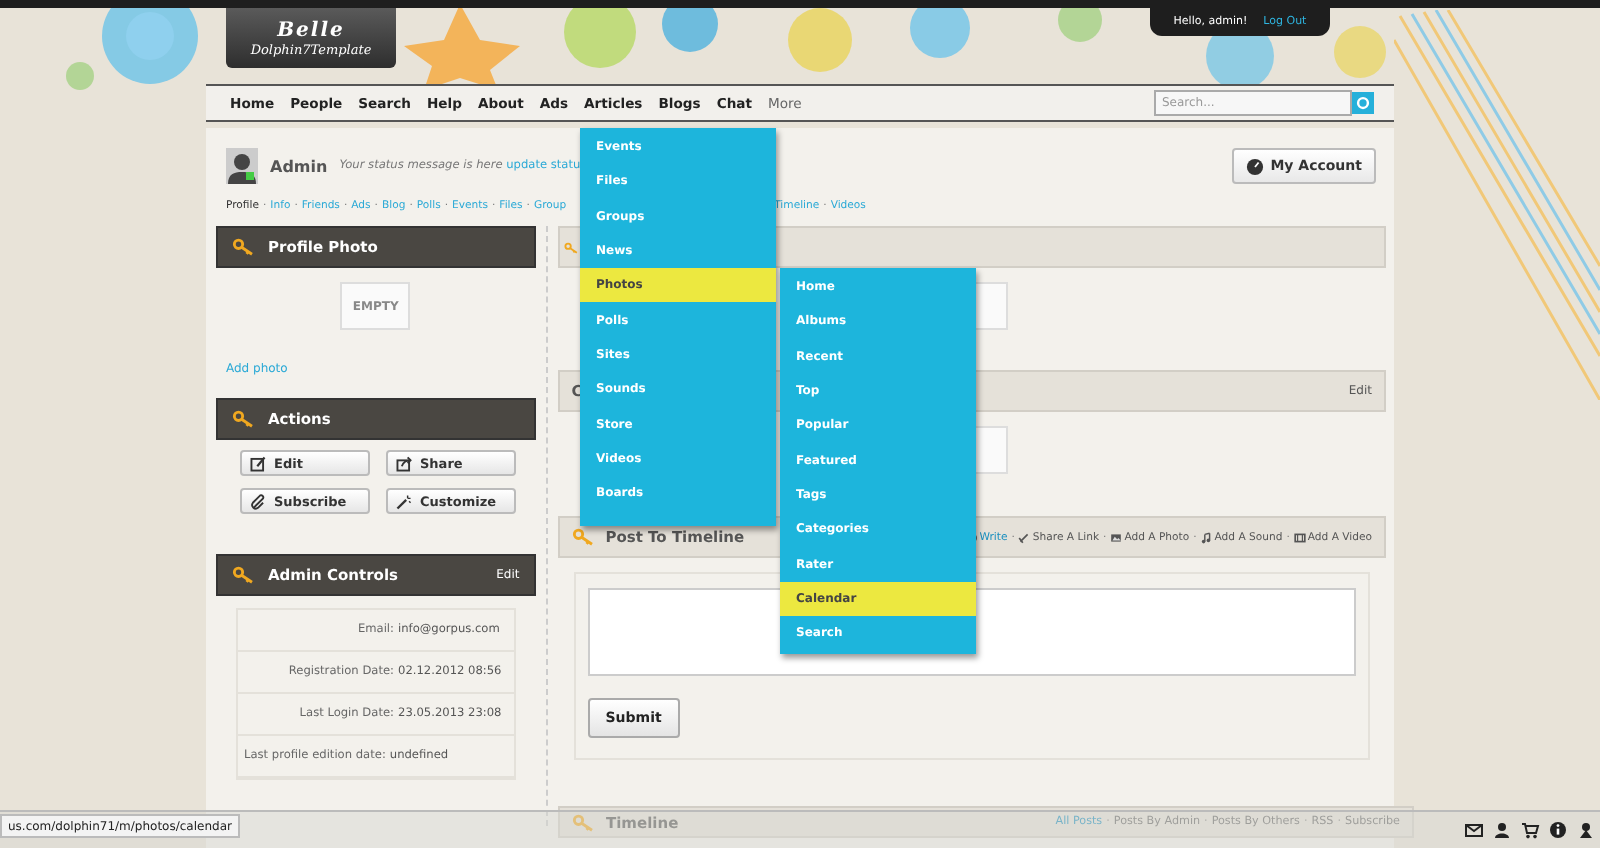  Describe the element at coordinates (299, 166) in the screenshot. I see `profile-name: Admin` at that location.